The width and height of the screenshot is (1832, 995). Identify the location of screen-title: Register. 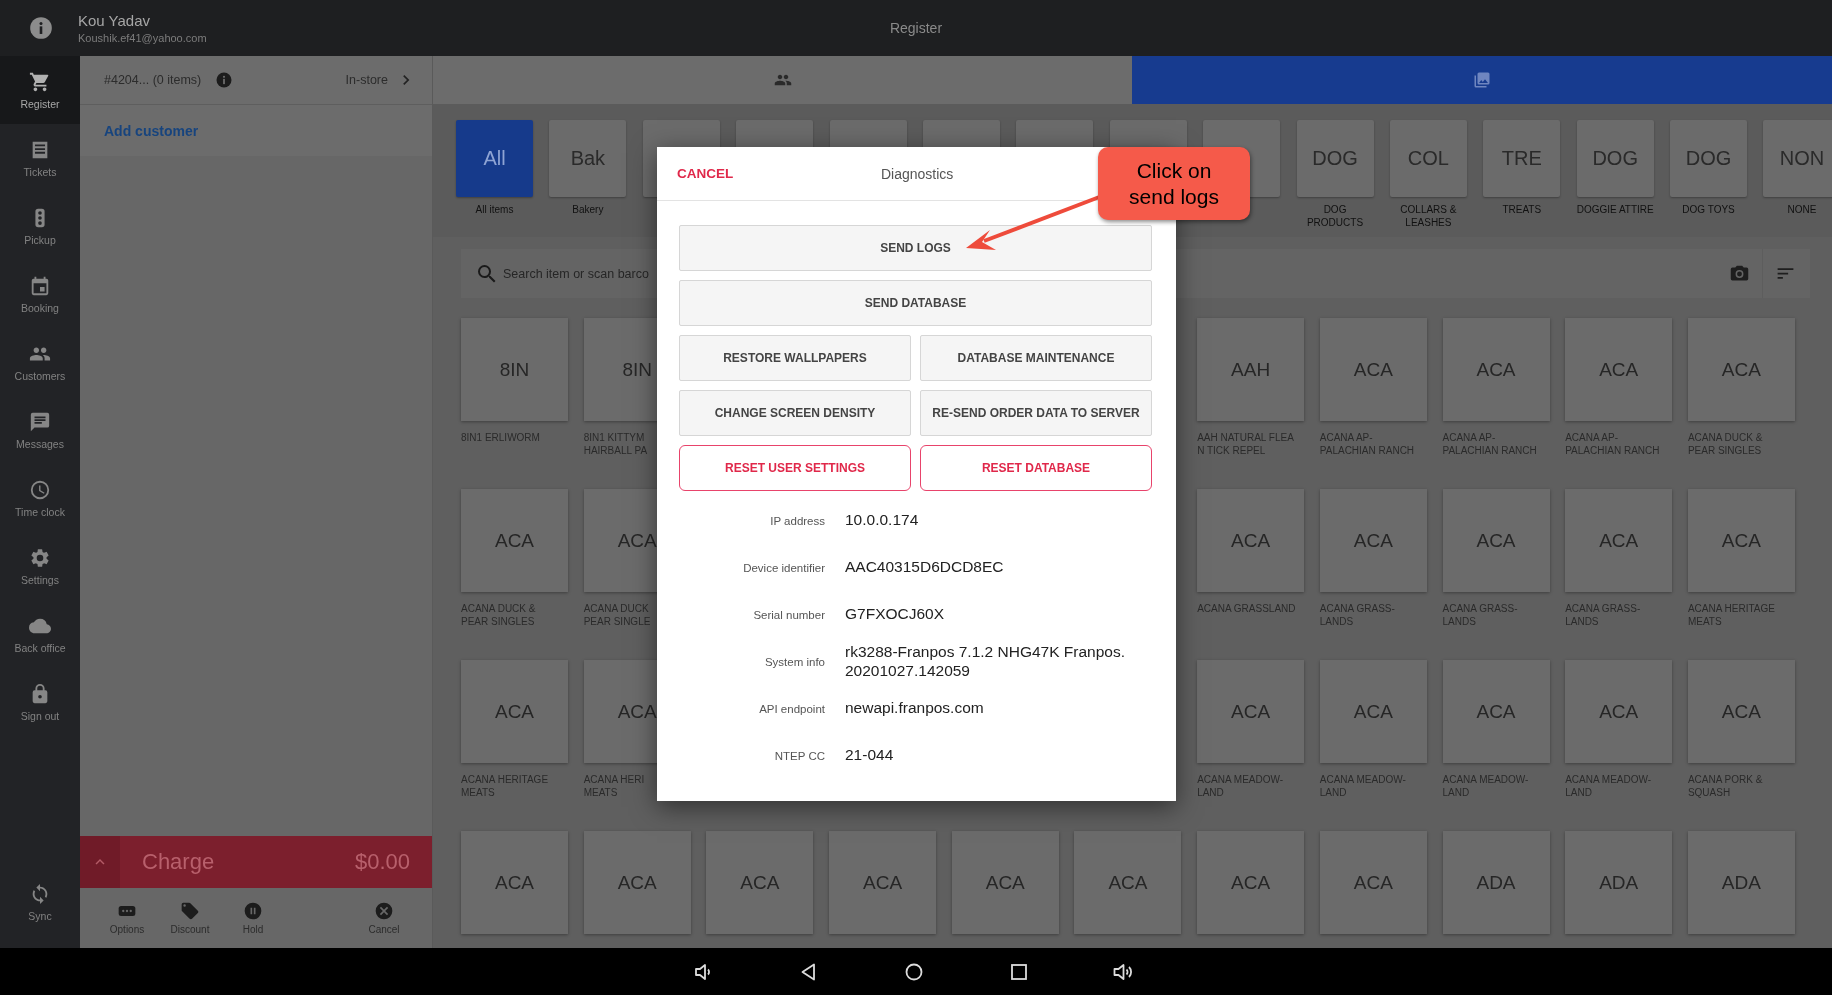
(916, 28).